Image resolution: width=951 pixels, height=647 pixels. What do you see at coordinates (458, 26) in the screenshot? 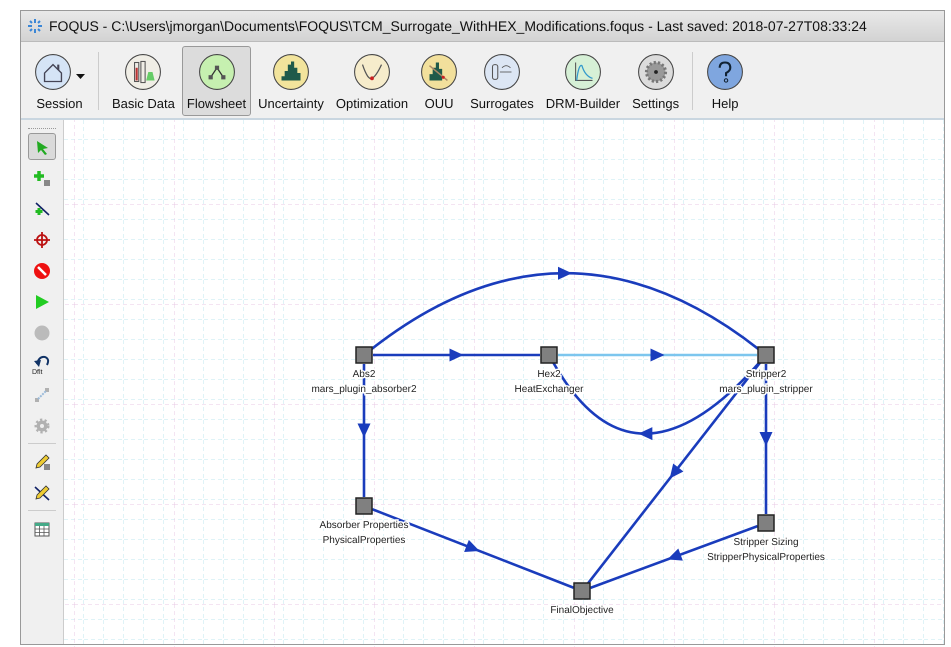
I see `window-title: FOQUS - C:\Users\jmorgan\Documents\FOQUS\TCM_Surrogate_WithHEX_Modifications.foqus - Last saved: 2018-07-27T08:33:24` at bounding box center [458, 26].